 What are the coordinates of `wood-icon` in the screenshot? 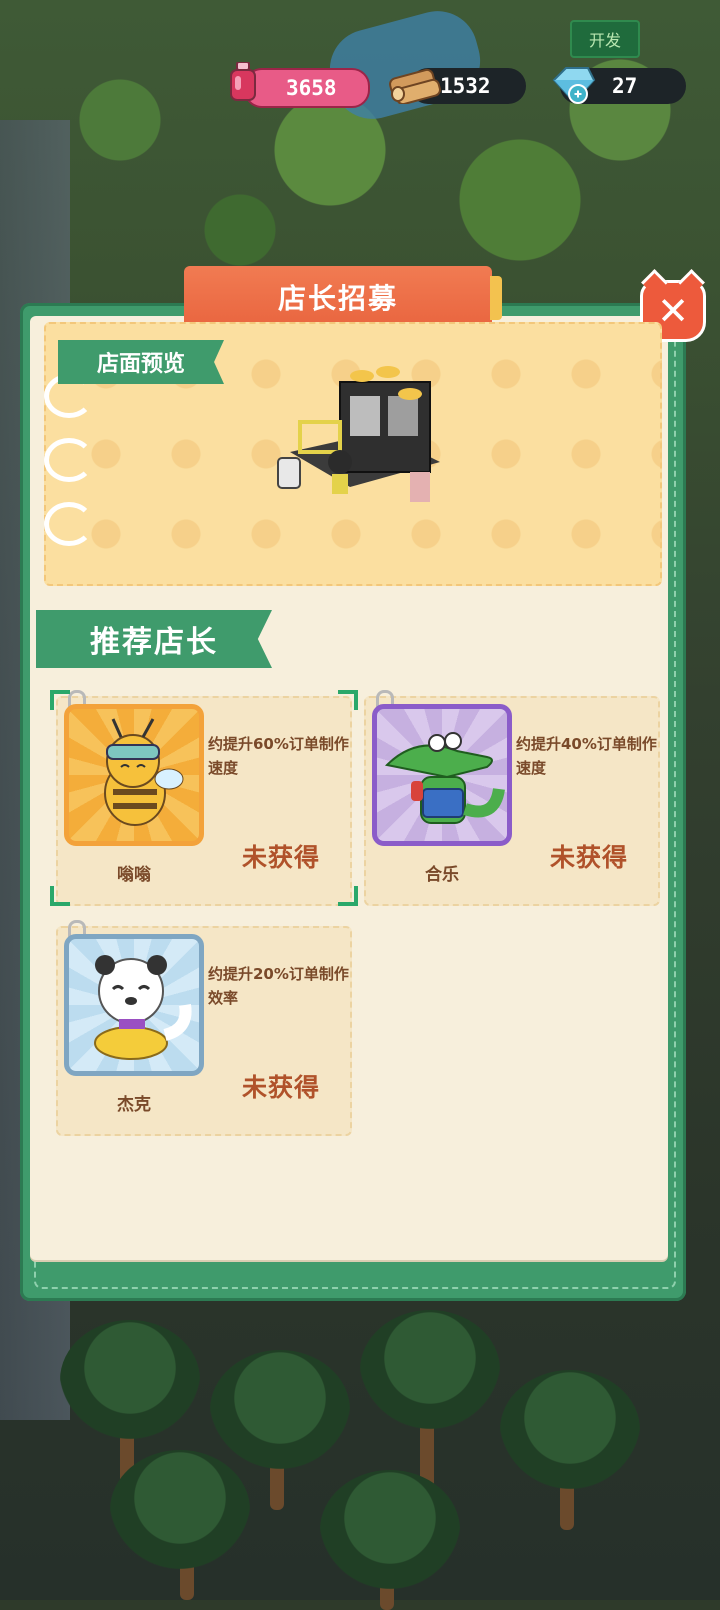 It's located at (415, 86).